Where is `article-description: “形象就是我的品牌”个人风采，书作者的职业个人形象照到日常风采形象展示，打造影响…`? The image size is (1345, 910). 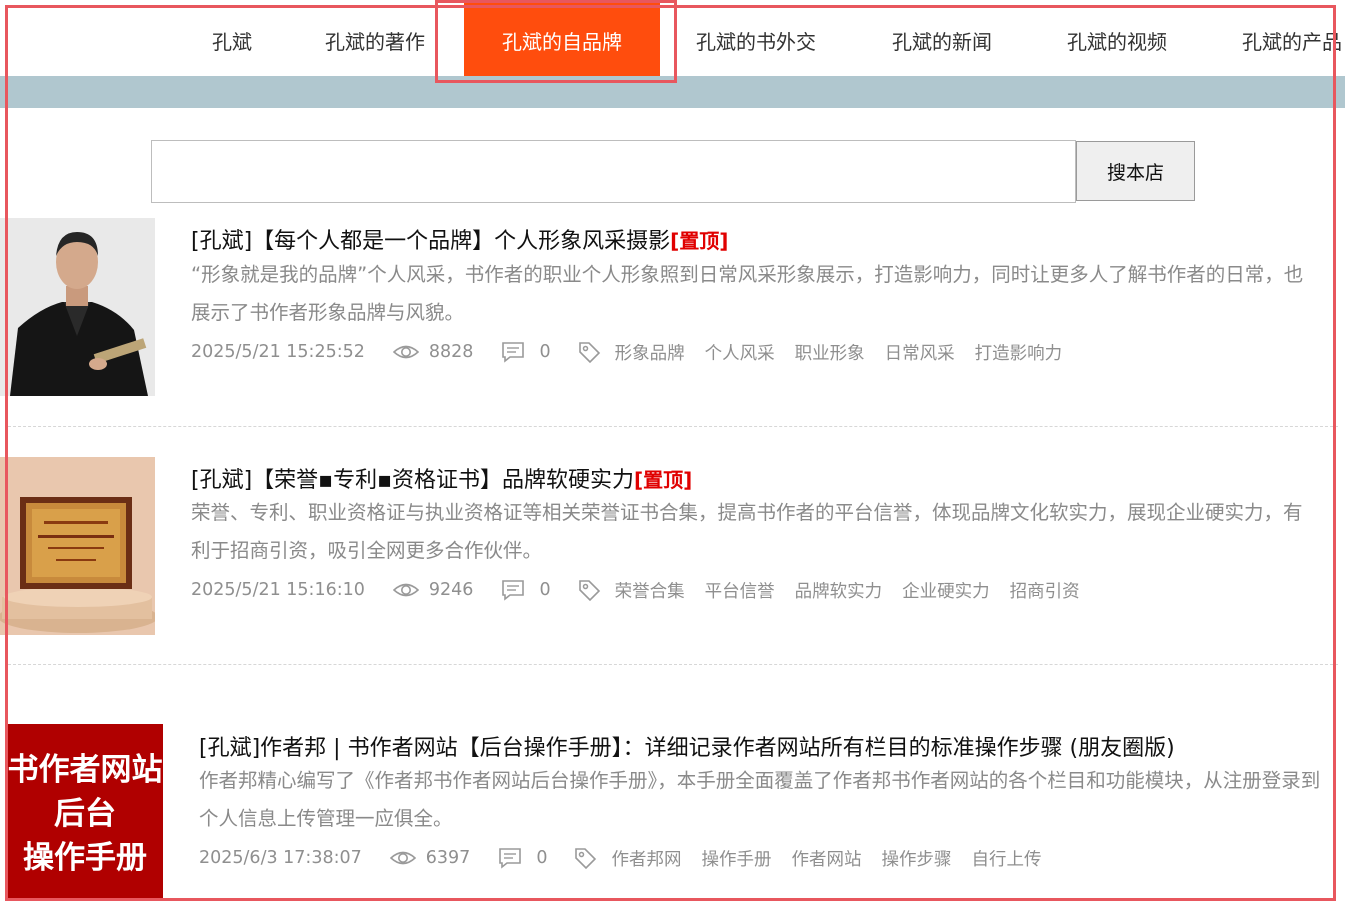
article-description: “形象就是我的品牌”个人风采，书作者的职业个人形象照到日常风采形象展示，打造影响… is located at coordinates (747, 293).